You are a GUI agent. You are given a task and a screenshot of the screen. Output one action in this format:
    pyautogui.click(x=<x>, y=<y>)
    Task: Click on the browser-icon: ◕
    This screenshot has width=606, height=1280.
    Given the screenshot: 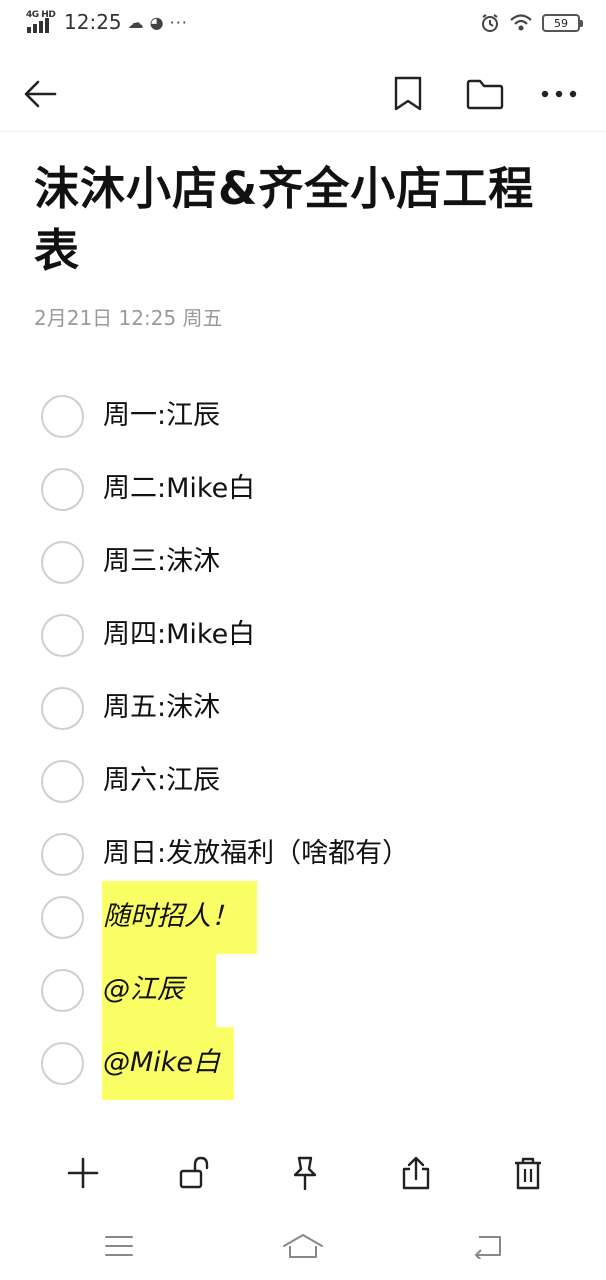 What is the action you would take?
    pyautogui.click(x=156, y=22)
    